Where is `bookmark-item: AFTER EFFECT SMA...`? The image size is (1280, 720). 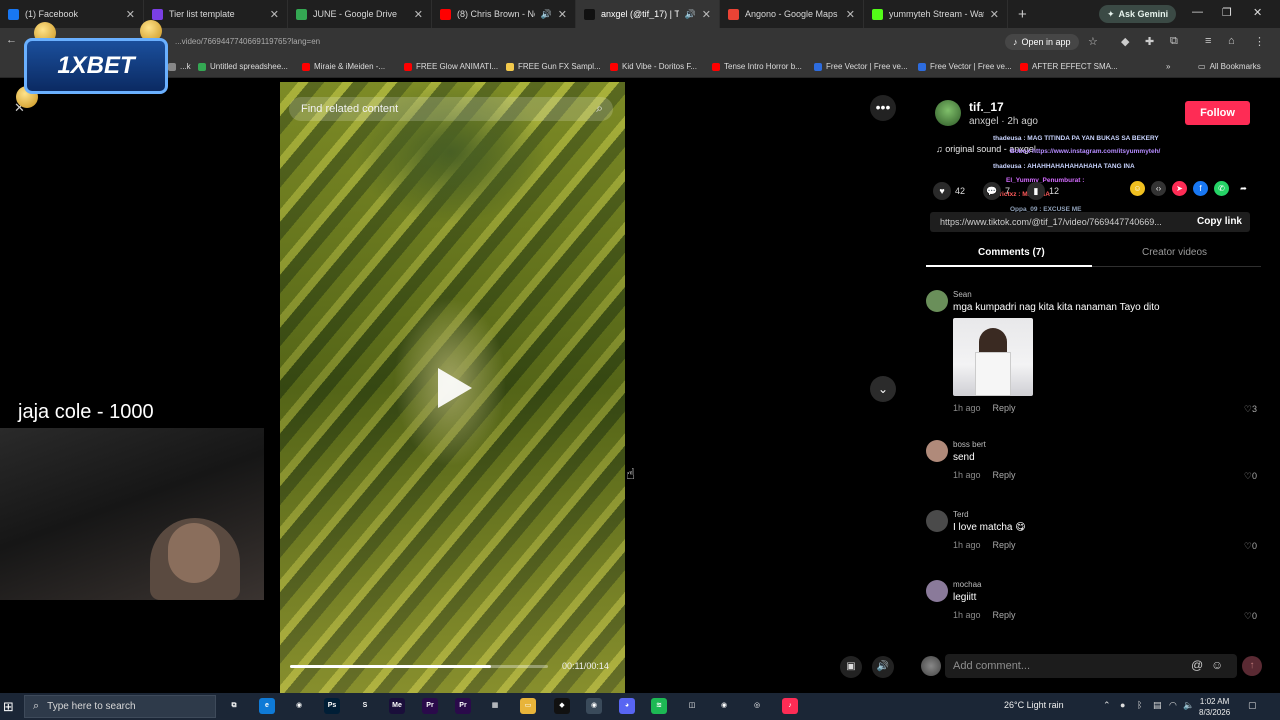 bookmark-item: AFTER EFFECT SMA... is located at coordinates (1069, 66).